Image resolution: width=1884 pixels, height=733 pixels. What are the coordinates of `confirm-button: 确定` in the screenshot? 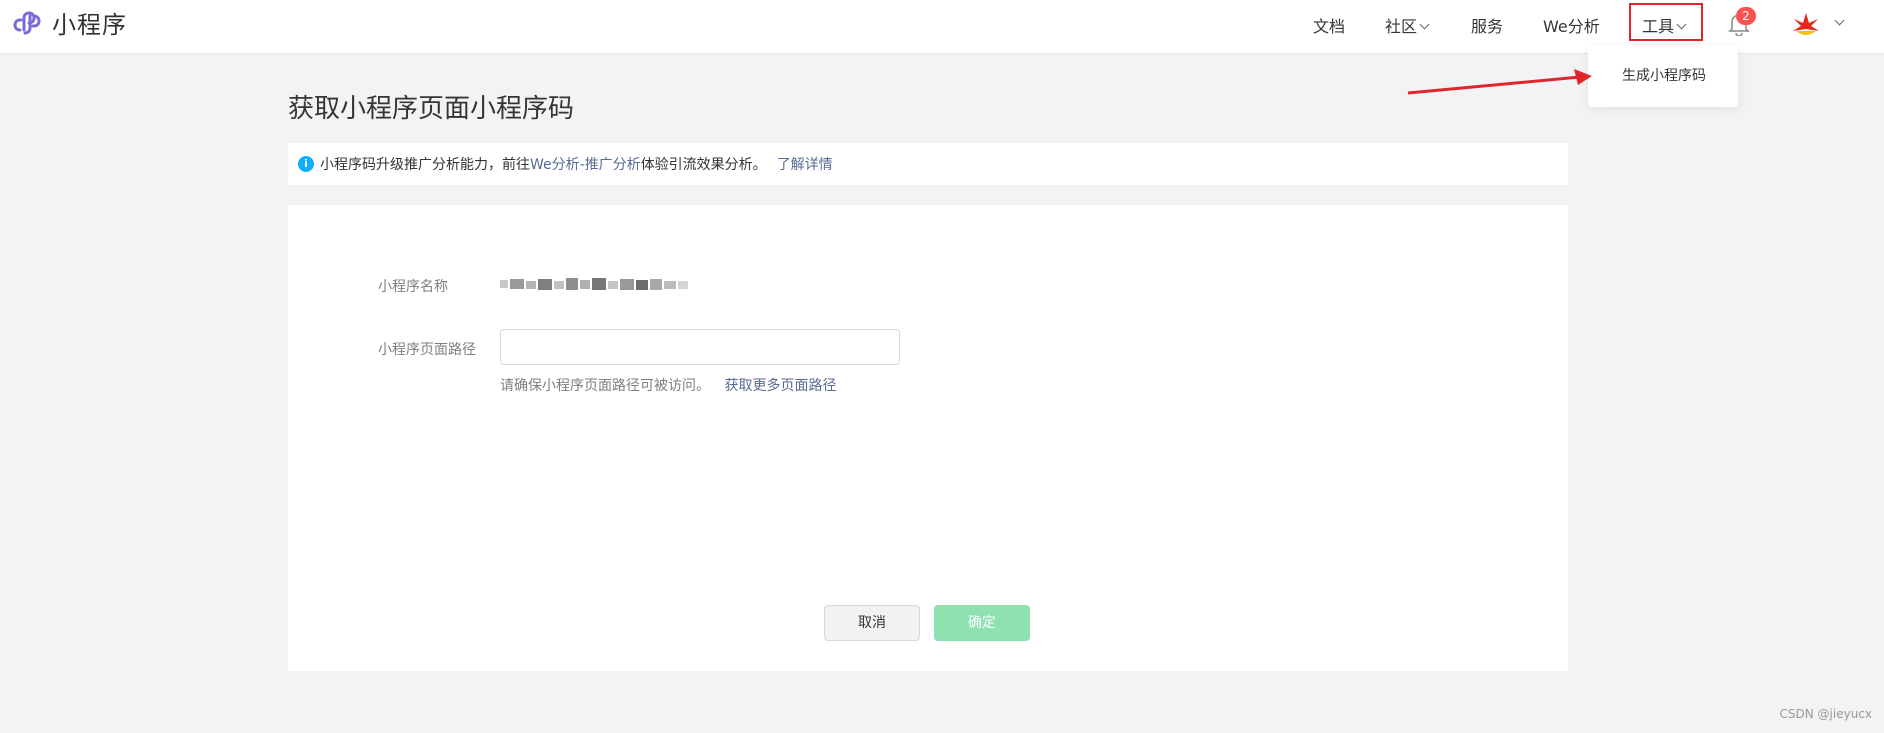 It's located at (982, 623).